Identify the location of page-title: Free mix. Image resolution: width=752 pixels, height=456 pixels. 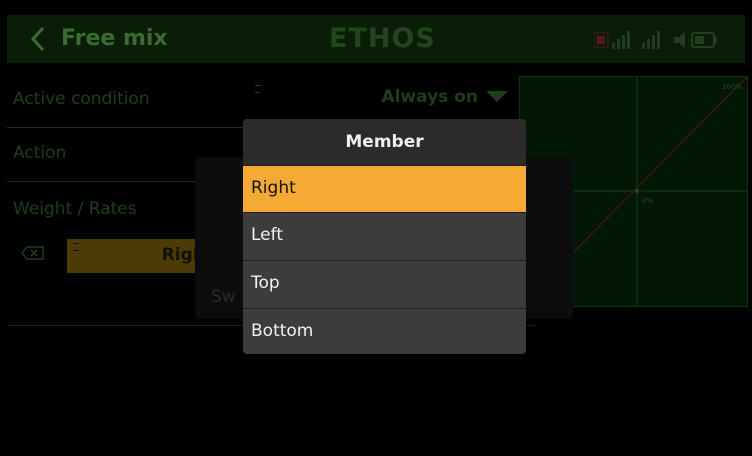
(114, 38).